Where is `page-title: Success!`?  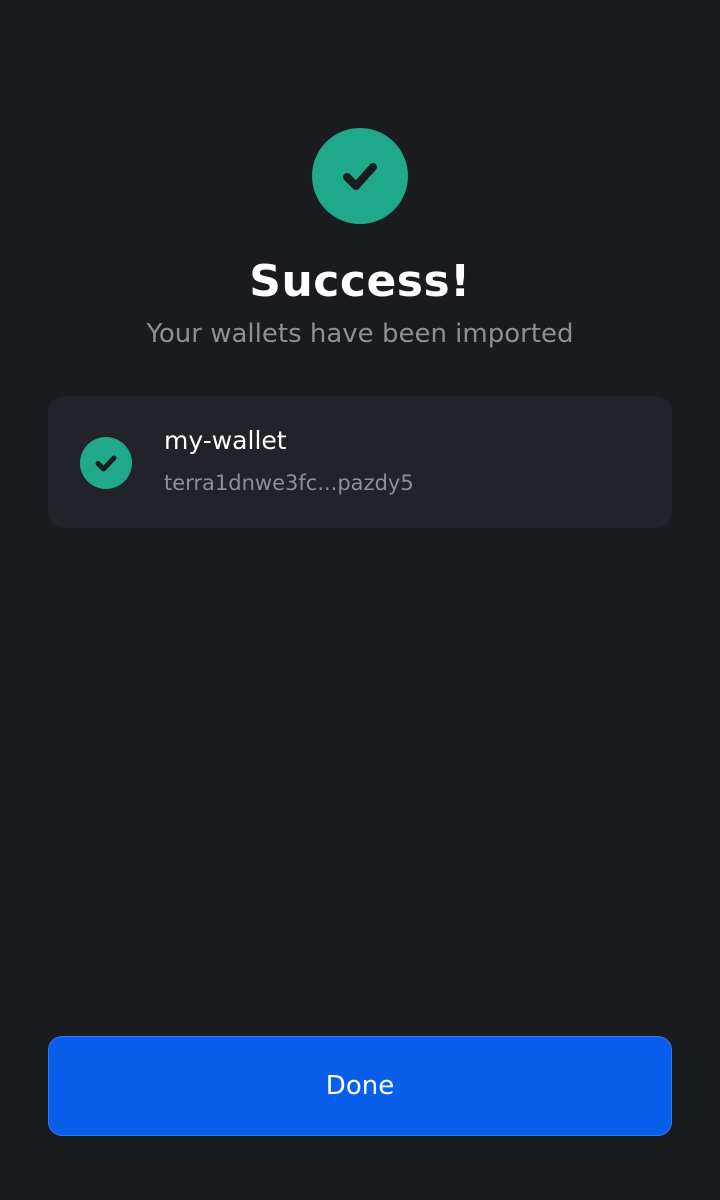 page-title: Success! is located at coordinates (360, 281).